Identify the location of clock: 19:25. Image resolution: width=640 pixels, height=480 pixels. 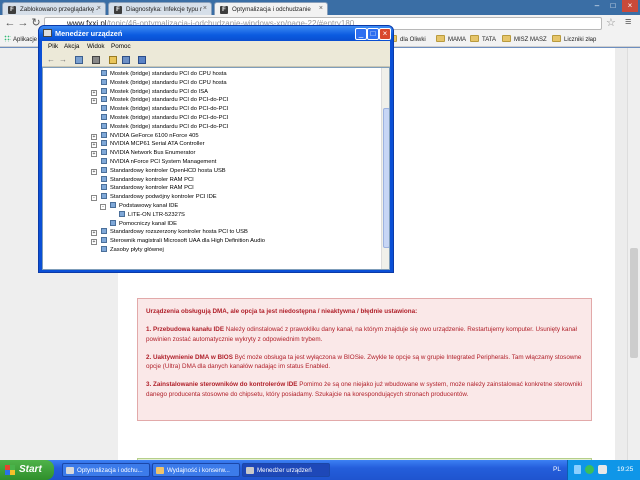
(625, 469).